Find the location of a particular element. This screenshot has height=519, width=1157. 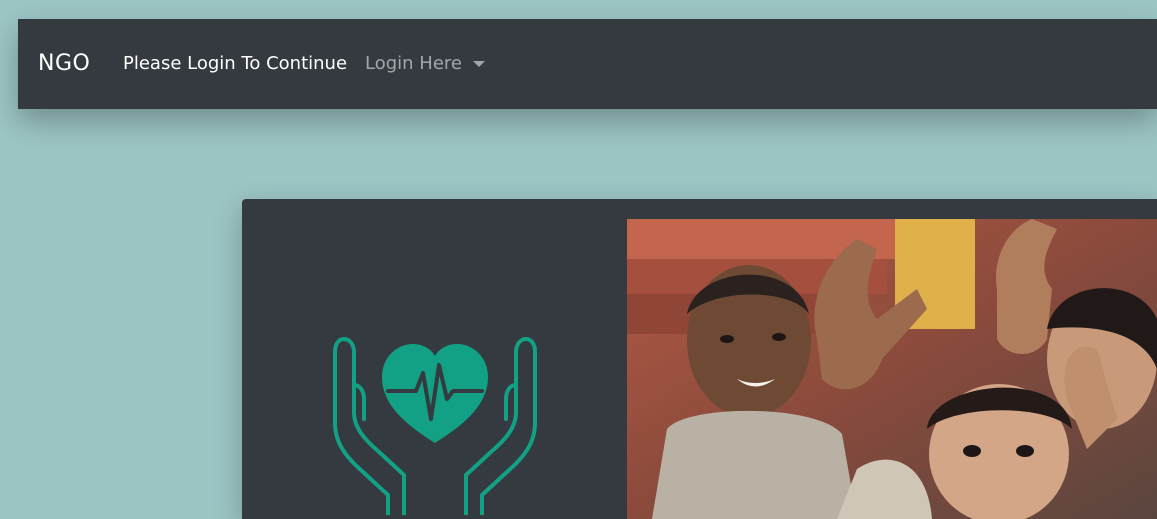

login-dropdown-toggle: Login Here is located at coordinates (425, 64).